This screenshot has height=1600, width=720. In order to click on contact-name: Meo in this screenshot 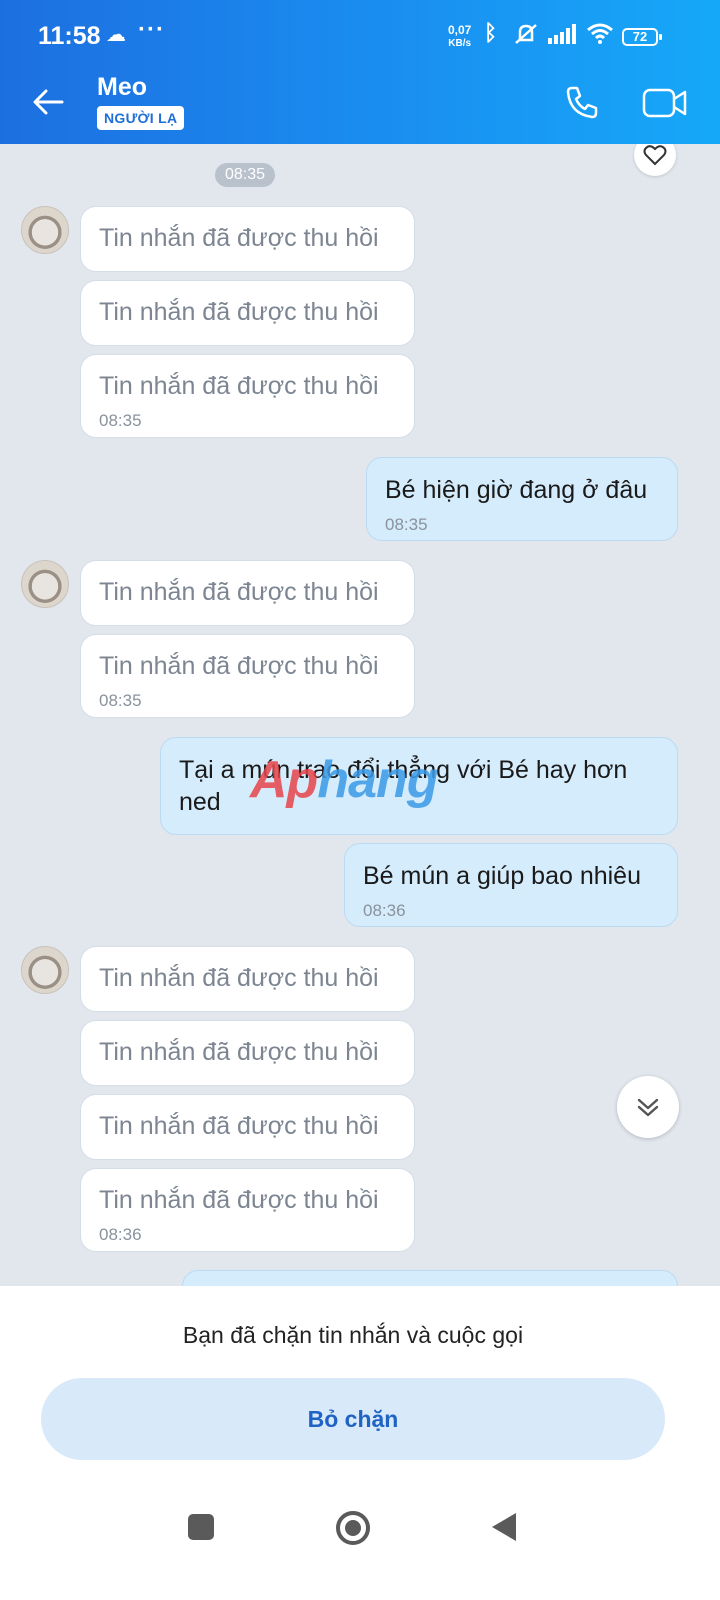, I will do `click(122, 87)`.